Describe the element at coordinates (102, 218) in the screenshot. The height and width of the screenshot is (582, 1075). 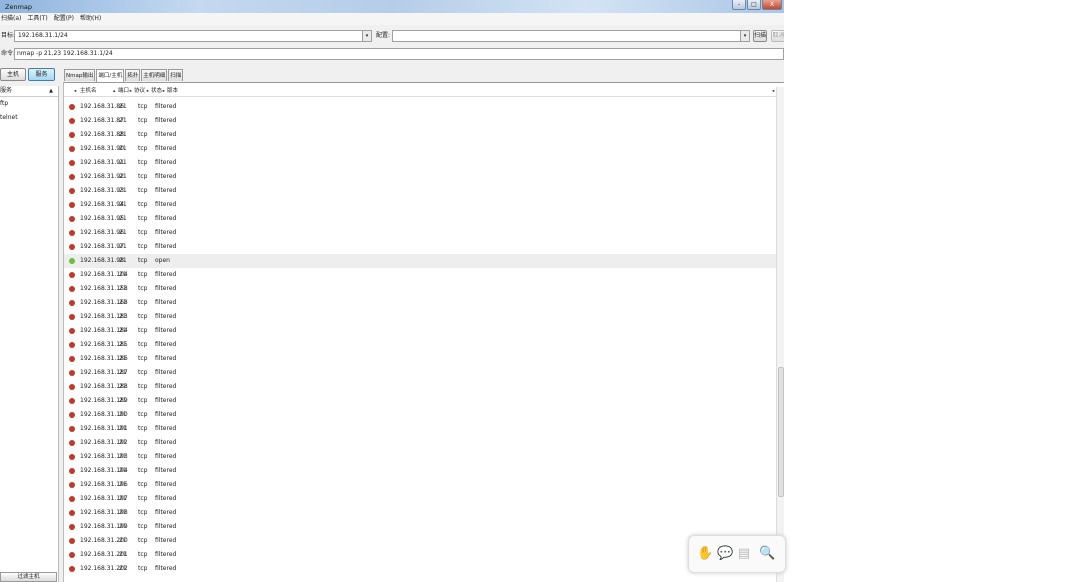
I see `cell-host: 192.168.31.95` at that location.